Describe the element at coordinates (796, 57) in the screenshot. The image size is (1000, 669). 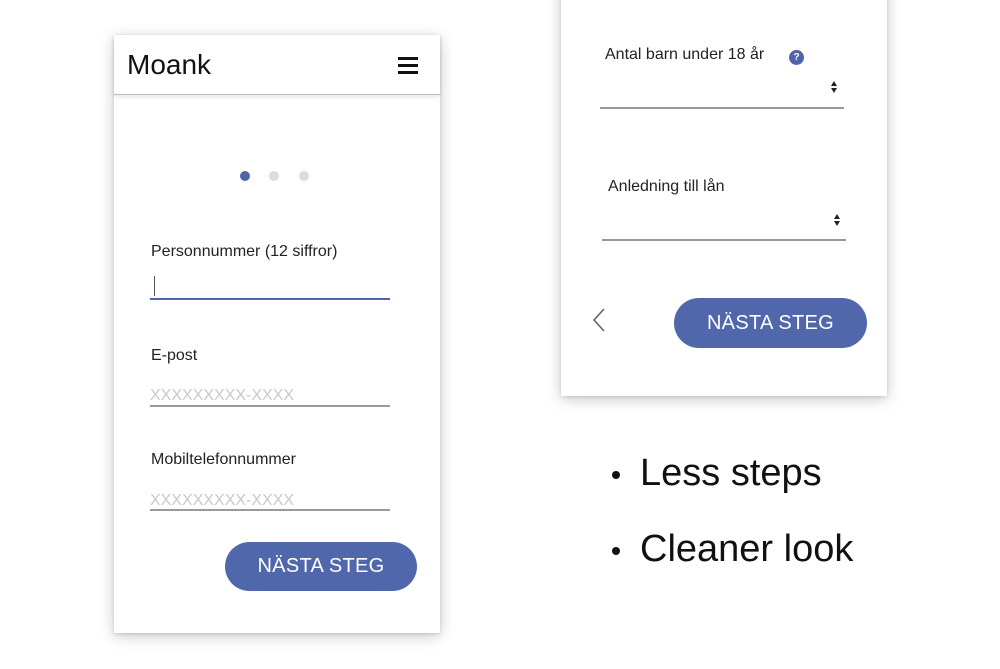
I see `help-icon: ?` at that location.